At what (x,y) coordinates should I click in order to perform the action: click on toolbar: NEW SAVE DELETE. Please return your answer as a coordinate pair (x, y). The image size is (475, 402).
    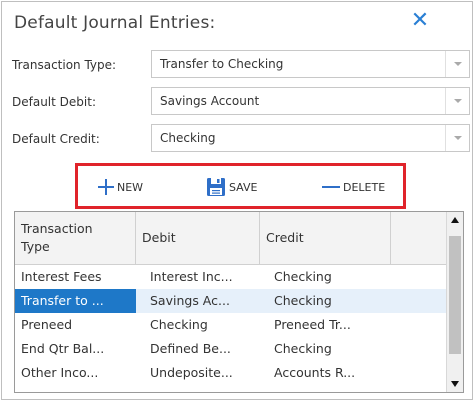
    Looking at the image, I should click on (240, 186).